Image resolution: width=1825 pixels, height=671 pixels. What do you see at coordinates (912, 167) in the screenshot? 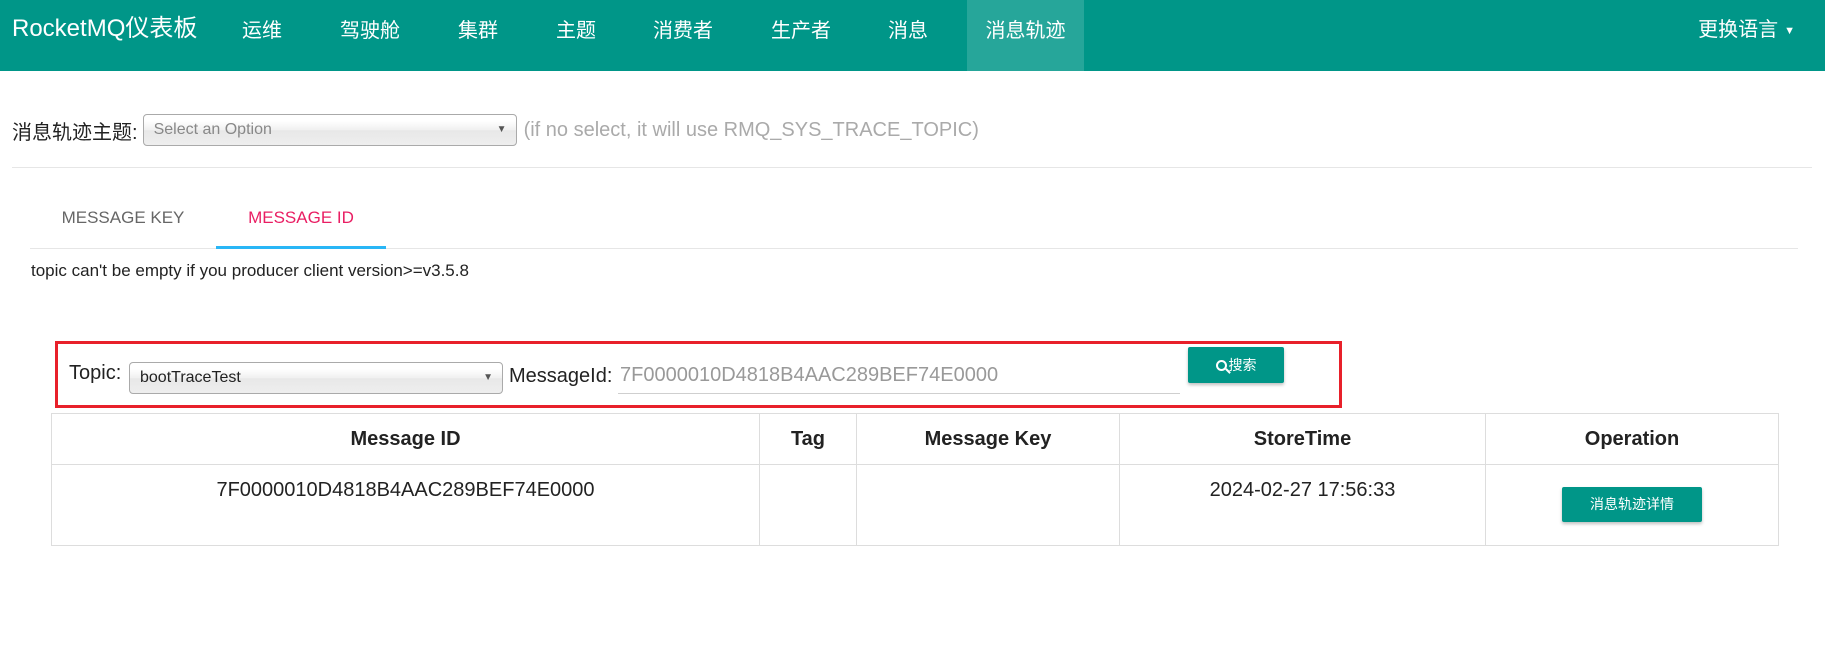
I see `section-divider` at bounding box center [912, 167].